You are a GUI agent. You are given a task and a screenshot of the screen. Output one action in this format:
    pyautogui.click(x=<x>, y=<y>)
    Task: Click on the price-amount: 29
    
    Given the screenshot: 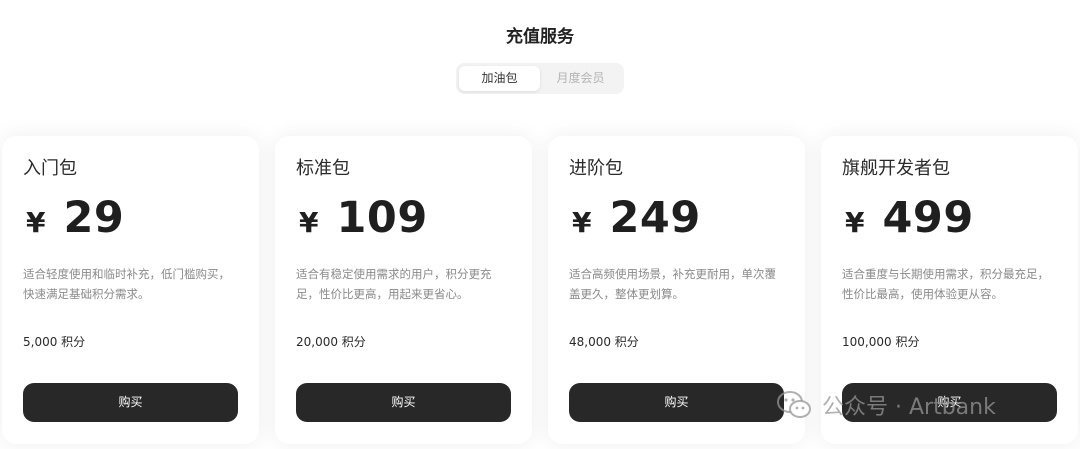 What is the action you would take?
    pyautogui.click(x=94, y=218)
    